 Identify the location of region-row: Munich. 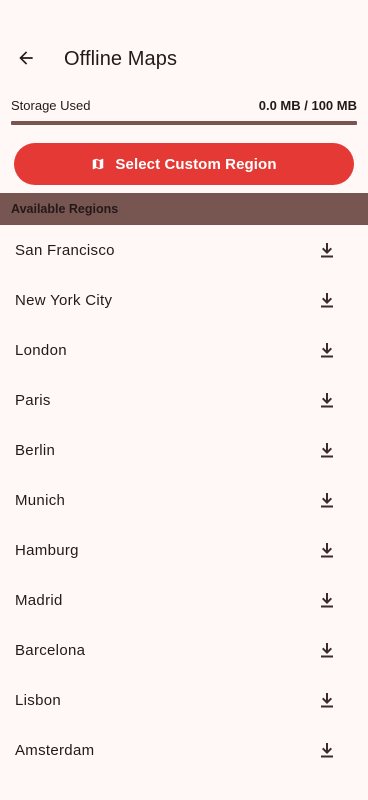
(184, 500).